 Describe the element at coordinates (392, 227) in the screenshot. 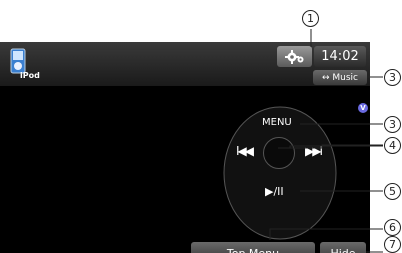

I see `callout-6: 6` at that location.